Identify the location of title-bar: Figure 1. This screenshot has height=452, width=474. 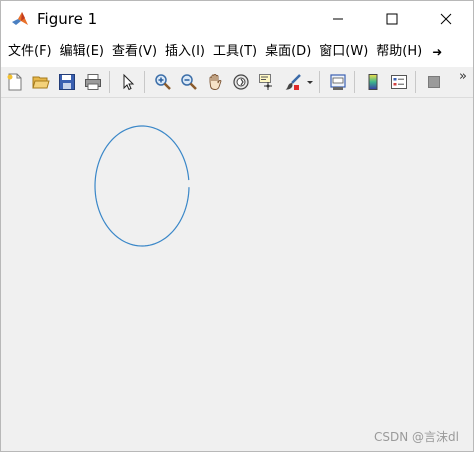
(237, 19).